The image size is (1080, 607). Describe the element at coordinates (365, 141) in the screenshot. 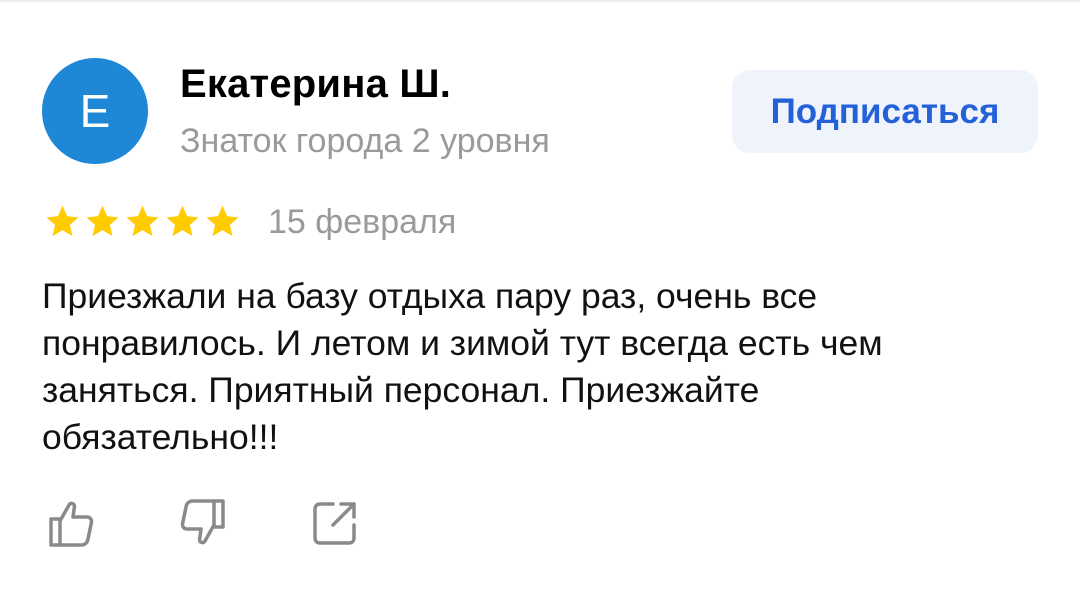

I see `author-level: Знаток города 2 уровня` at that location.